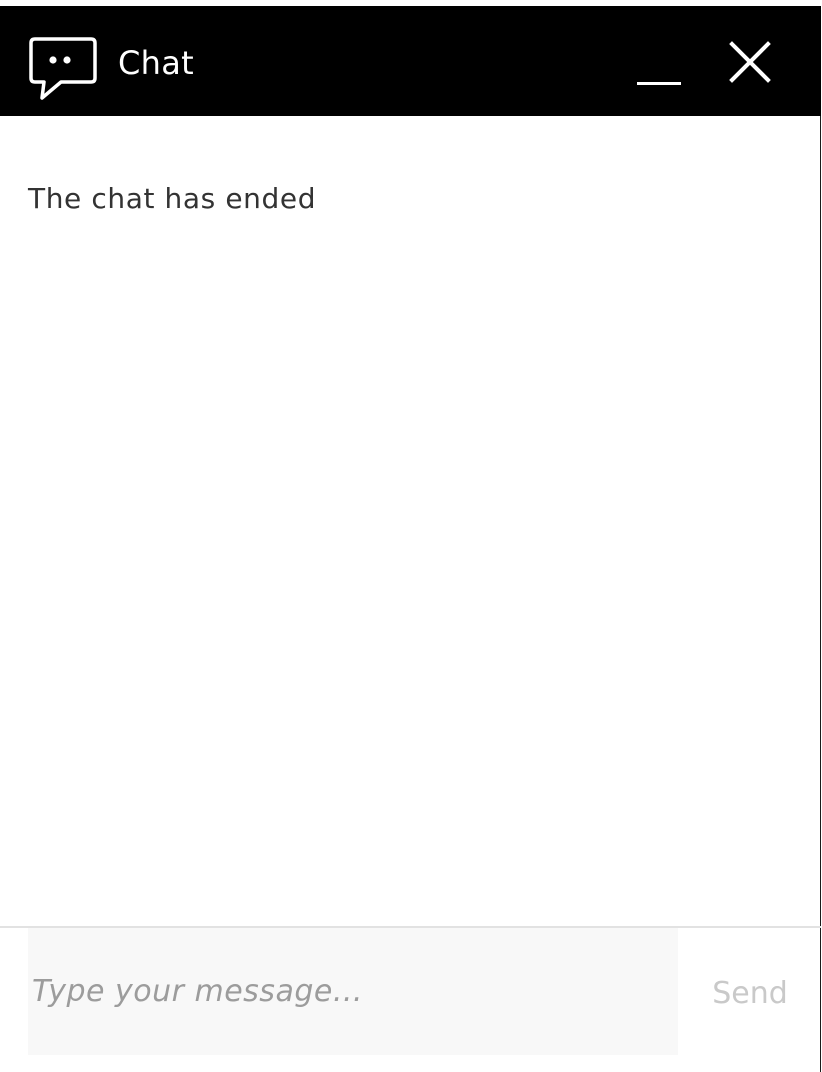 Image resolution: width=822 pixels, height=1072 pixels. What do you see at coordinates (750, 993) in the screenshot?
I see `send-button: Send` at bounding box center [750, 993].